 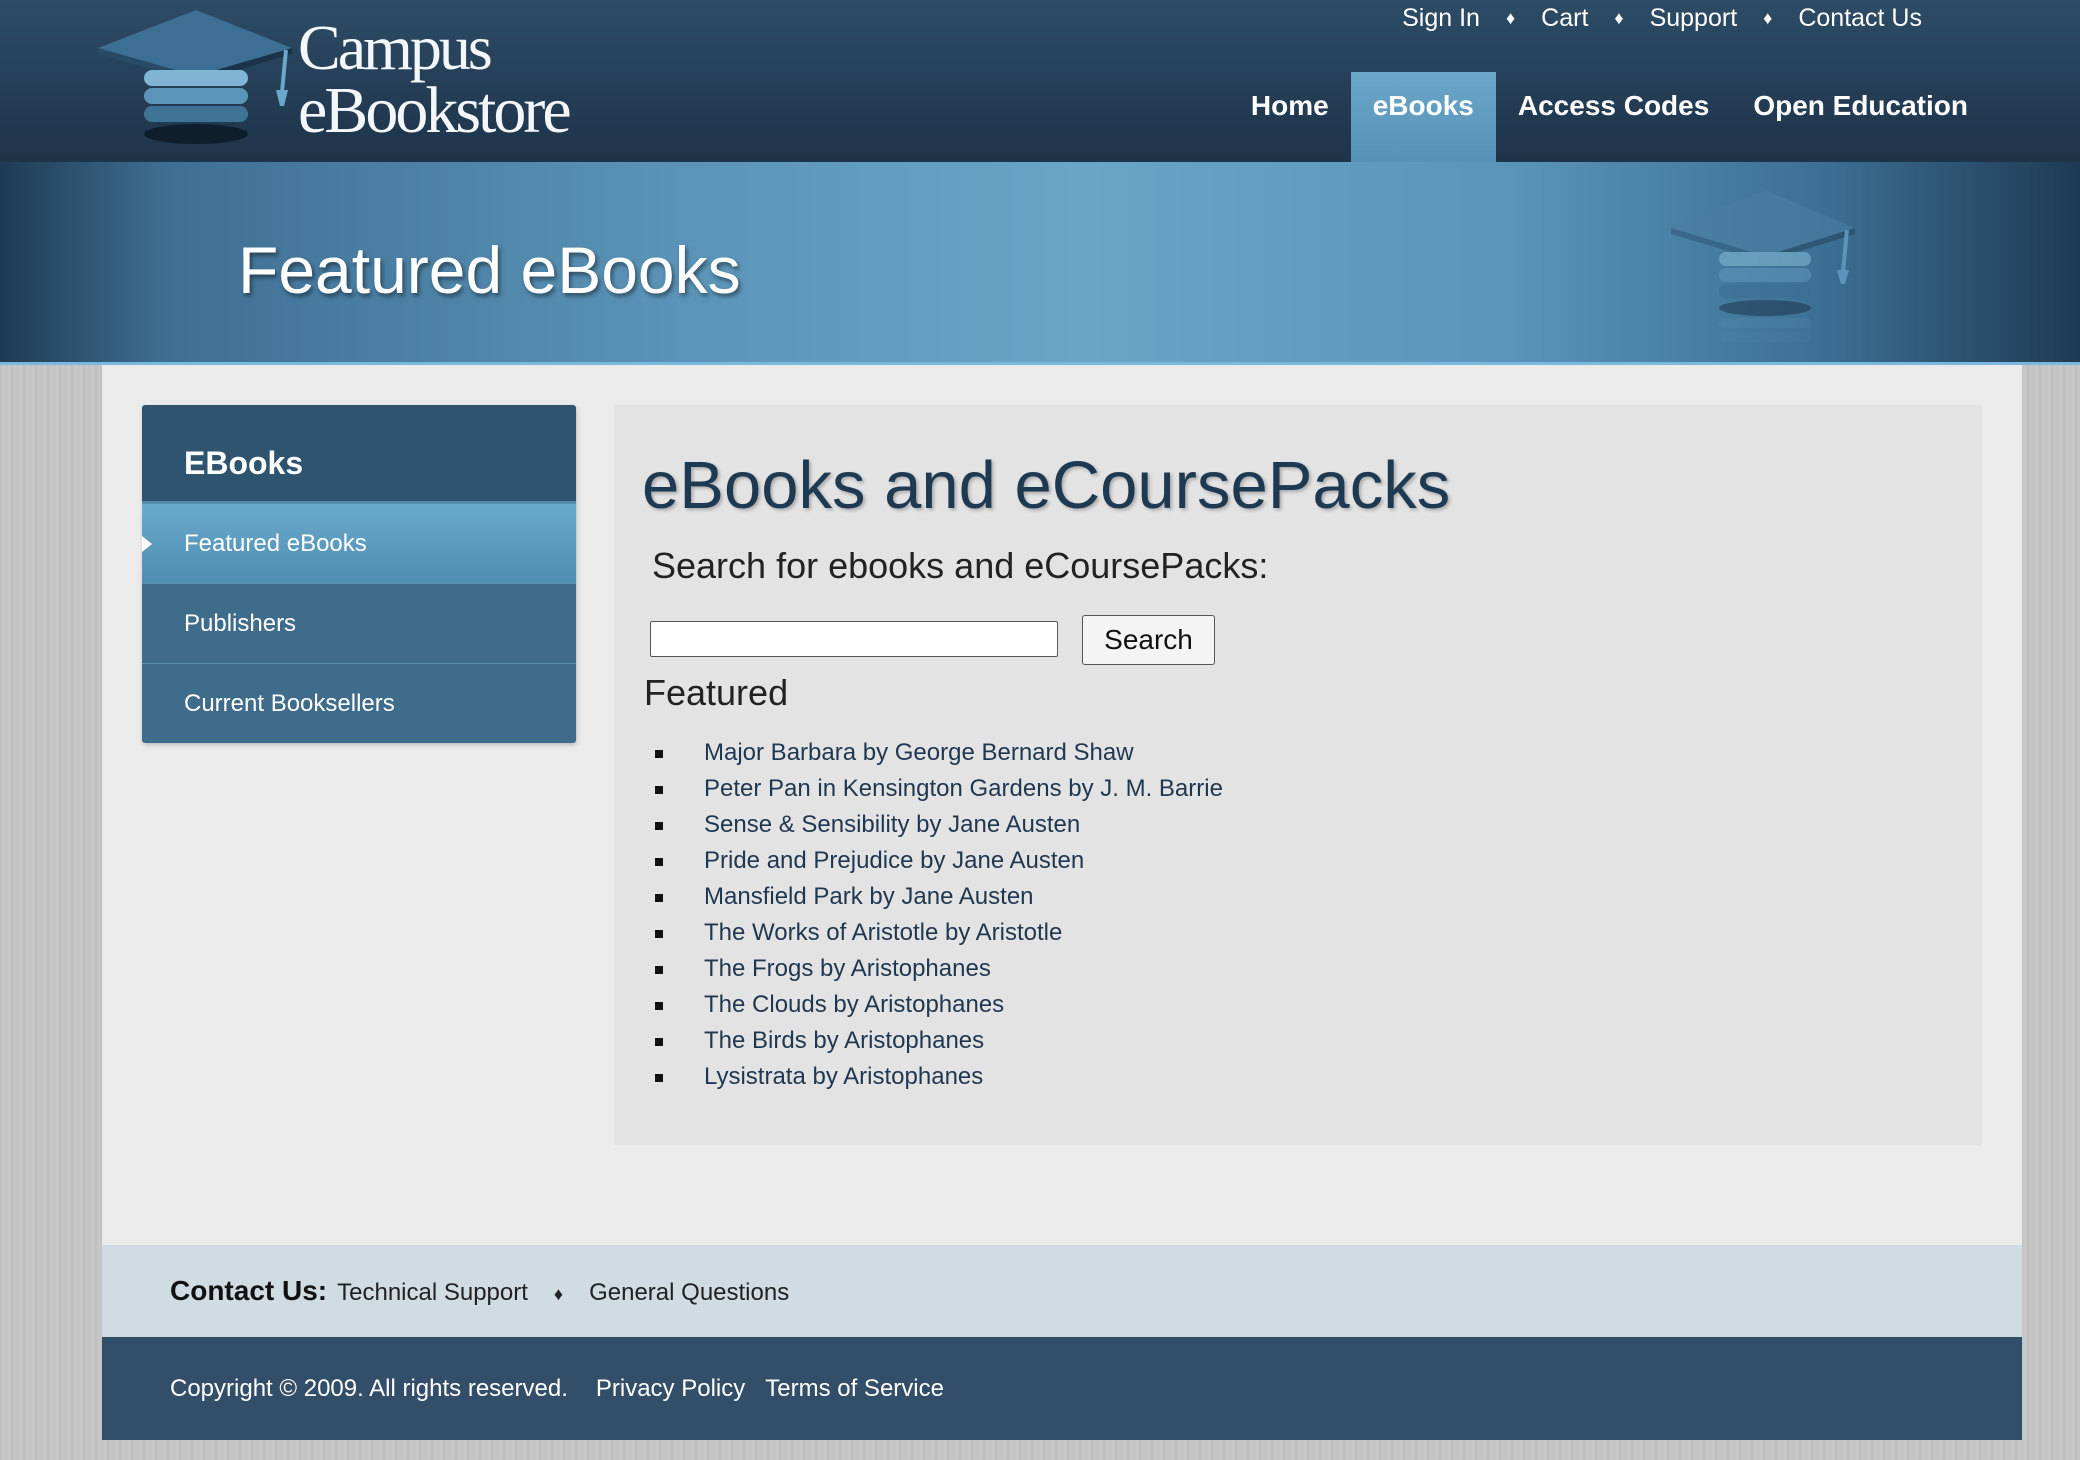 What do you see at coordinates (933, 969) in the screenshot?
I see `featured-book-link: The Frogs by Aristophanes` at bounding box center [933, 969].